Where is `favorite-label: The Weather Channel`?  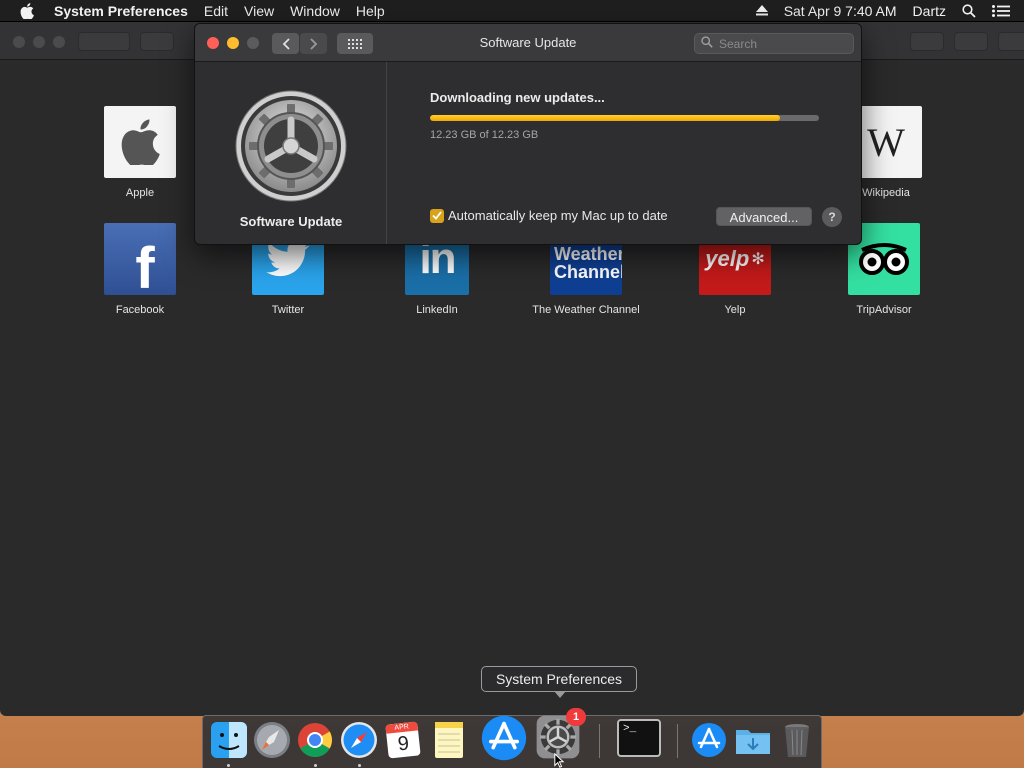
favorite-label: The Weather Channel is located at coordinates (586, 310).